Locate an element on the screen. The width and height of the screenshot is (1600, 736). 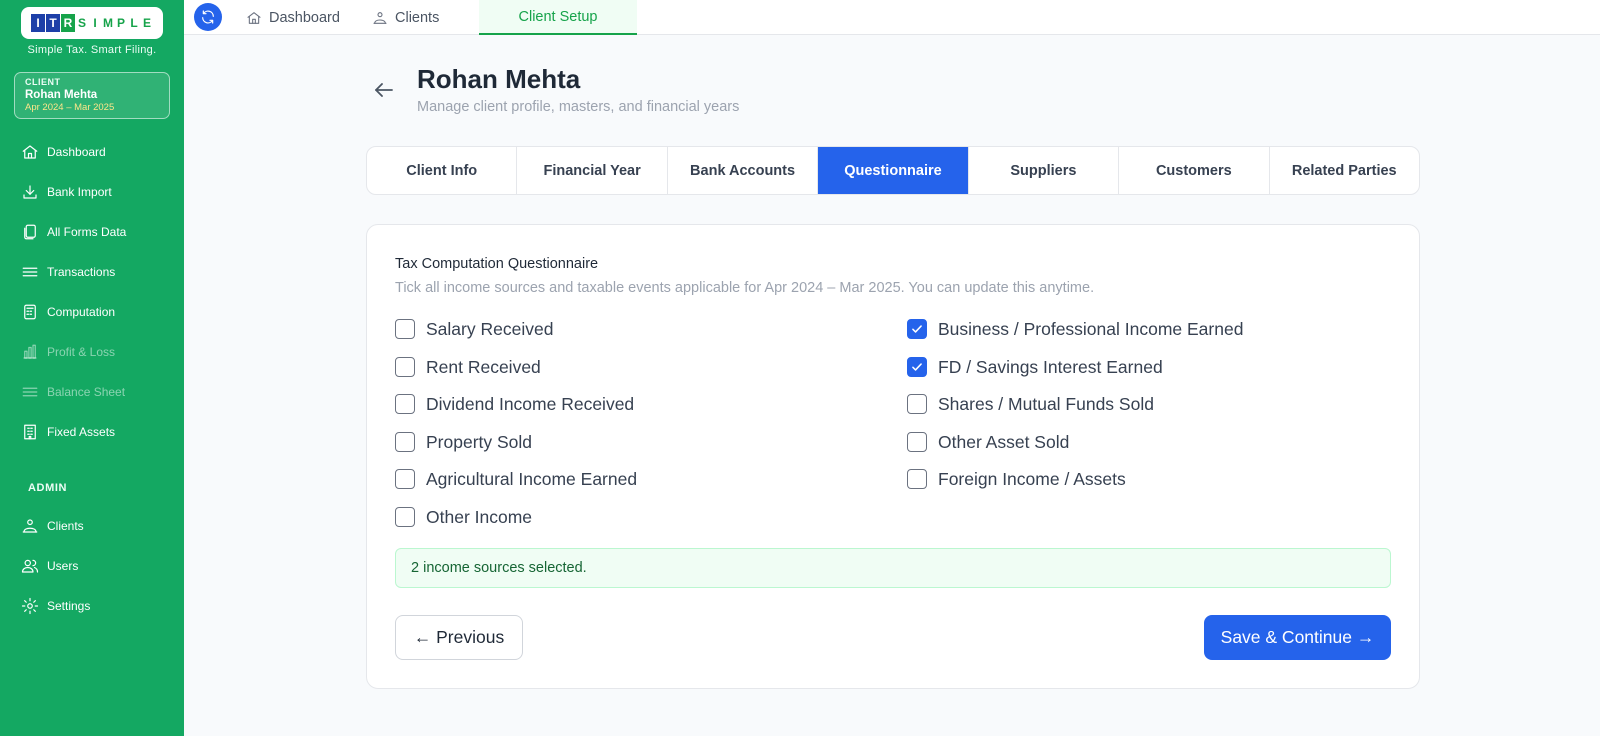
checkbox-label: Agricultural Income Earned is located at coordinates (532, 478).